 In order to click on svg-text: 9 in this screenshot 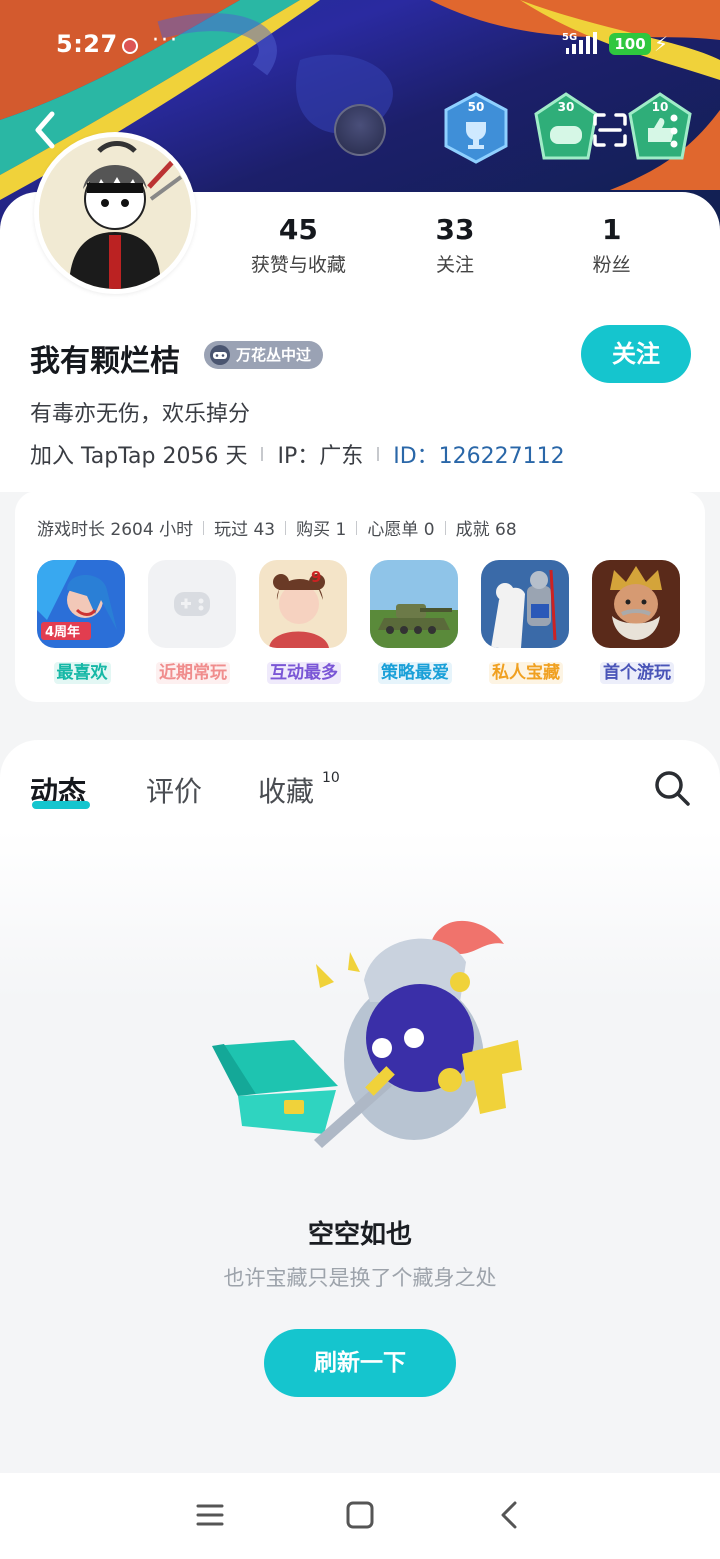, I will do `click(316, 577)`.